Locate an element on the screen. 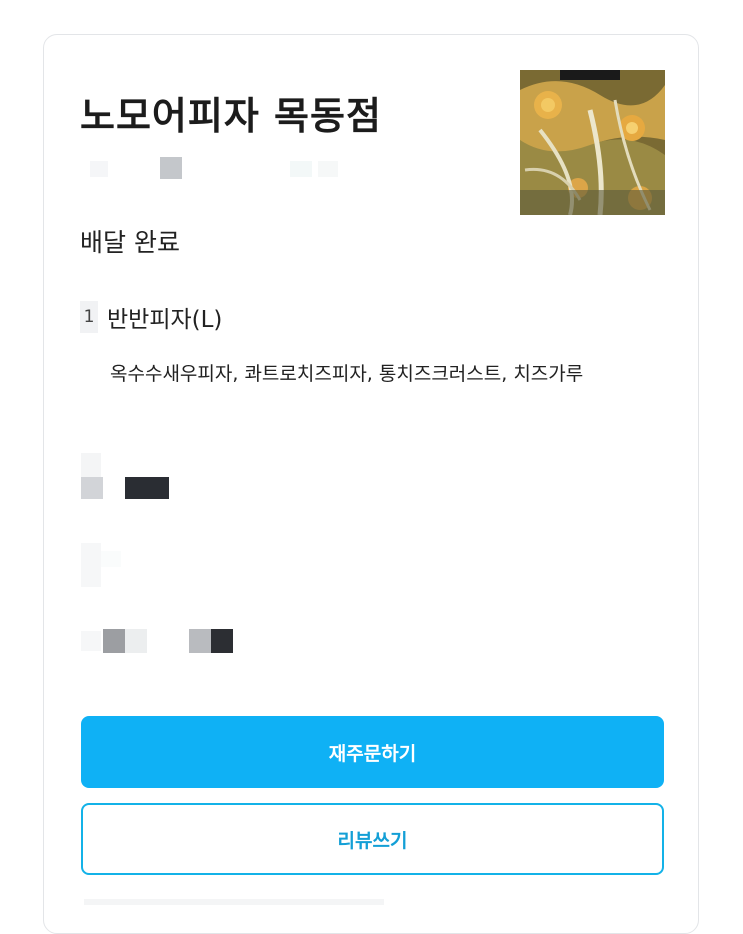 The image size is (743, 934). item-name: 반반피자(L) is located at coordinates (165, 320).